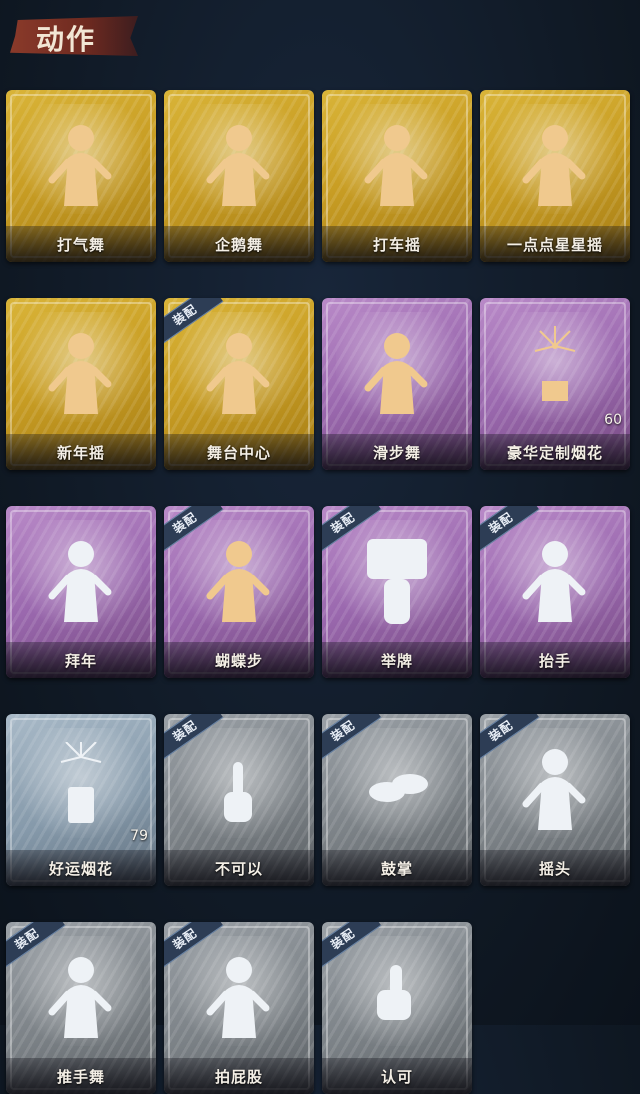 Image resolution: width=640 pixels, height=1094 pixels. I want to click on emote-label: 滑步舞, so click(396, 452).